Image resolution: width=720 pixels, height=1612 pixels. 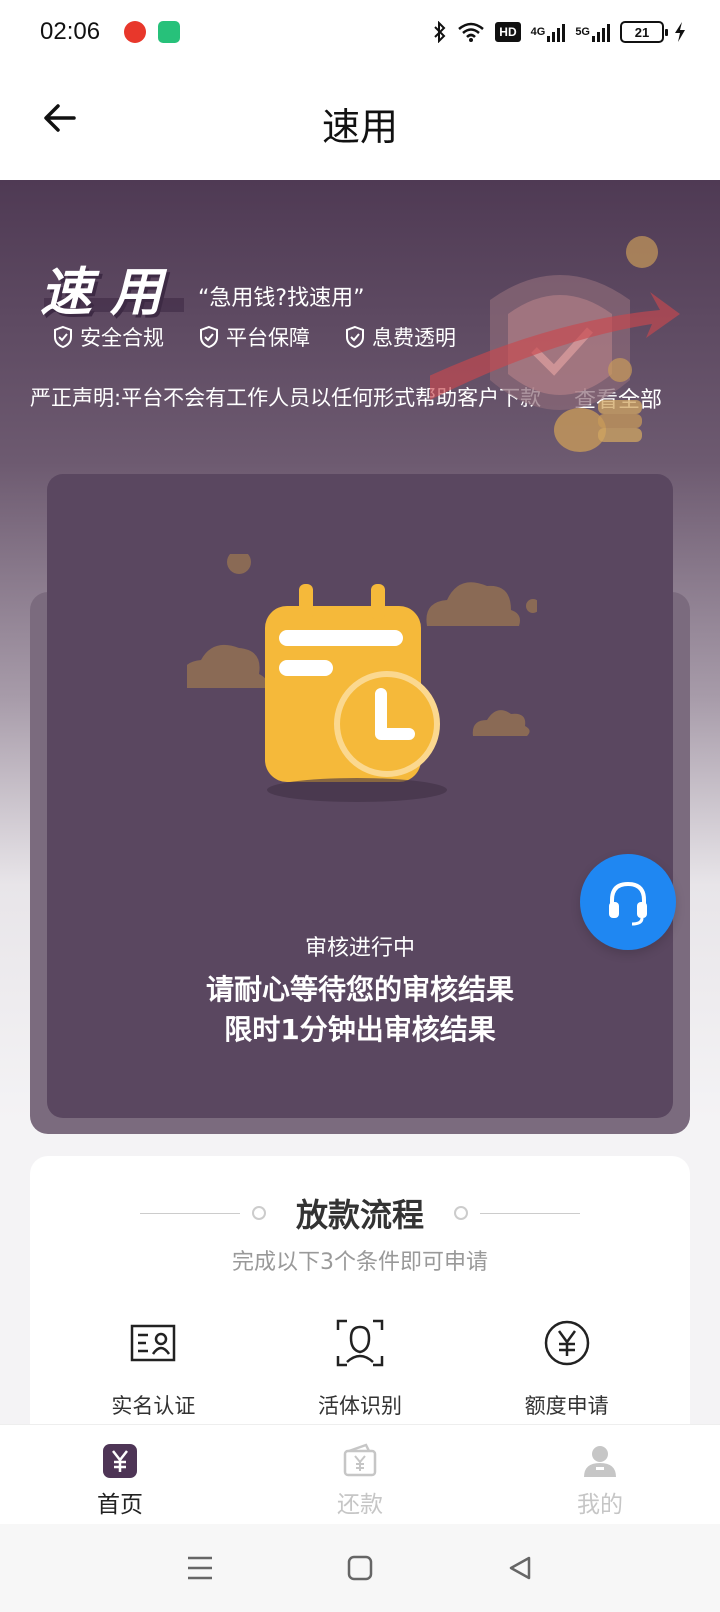 I want to click on feature-item: 平台保障, so click(x=254, y=337).